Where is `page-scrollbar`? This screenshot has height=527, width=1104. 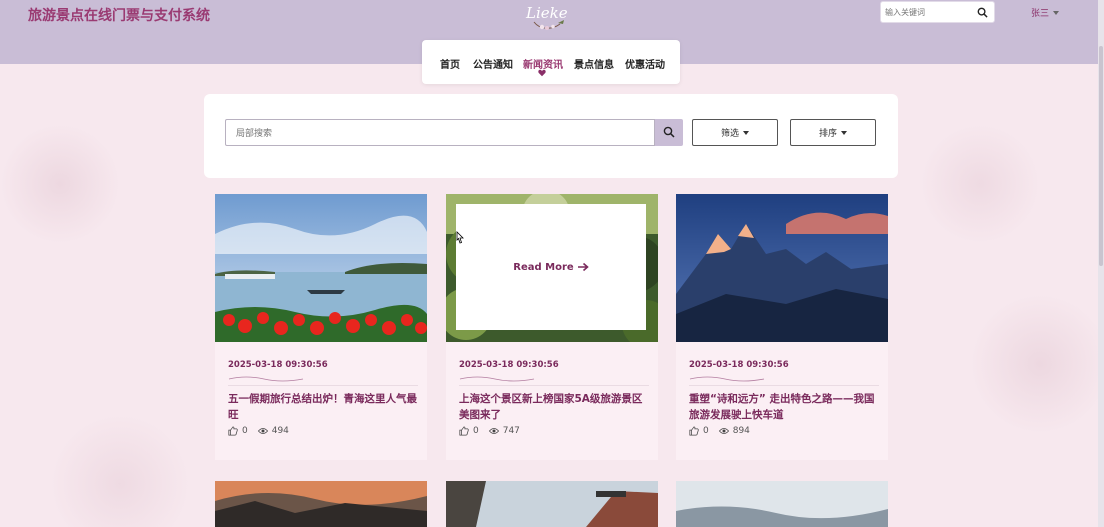
page-scrollbar is located at coordinates (1101, 263).